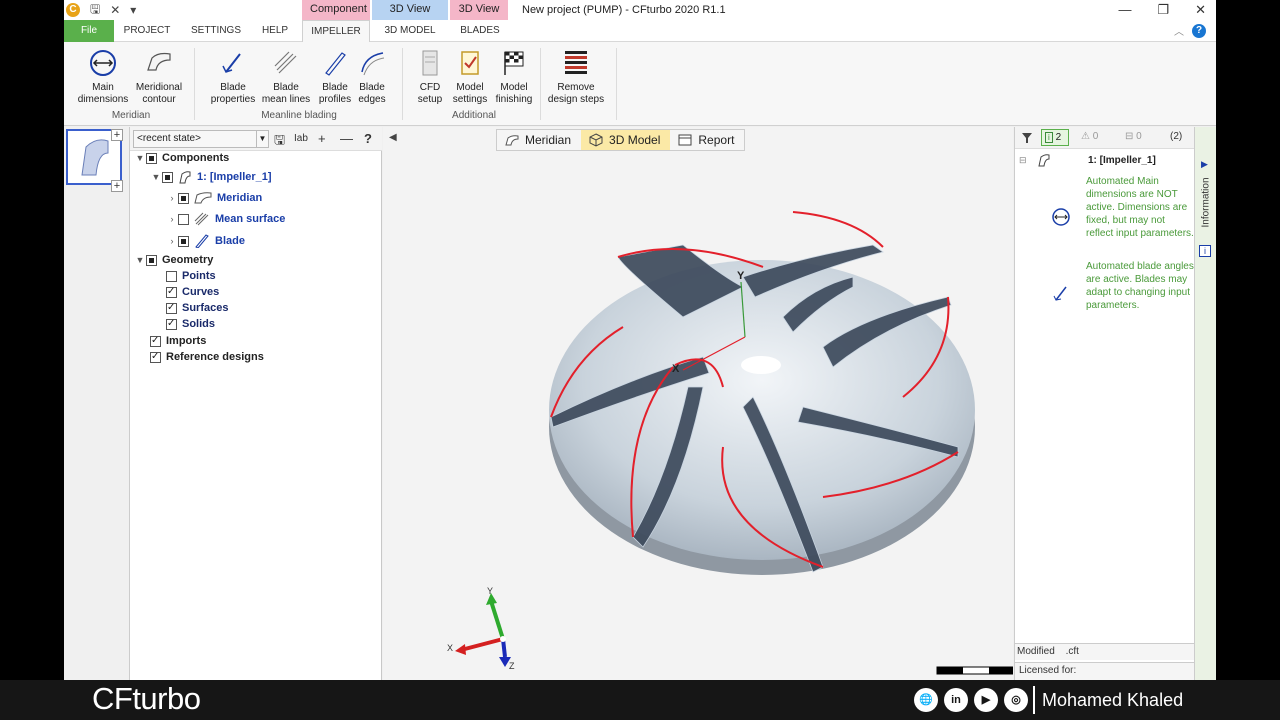 The height and width of the screenshot is (720, 1280). Describe the element at coordinates (1199, 30) in the screenshot. I see `help-icon: ?` at that location.